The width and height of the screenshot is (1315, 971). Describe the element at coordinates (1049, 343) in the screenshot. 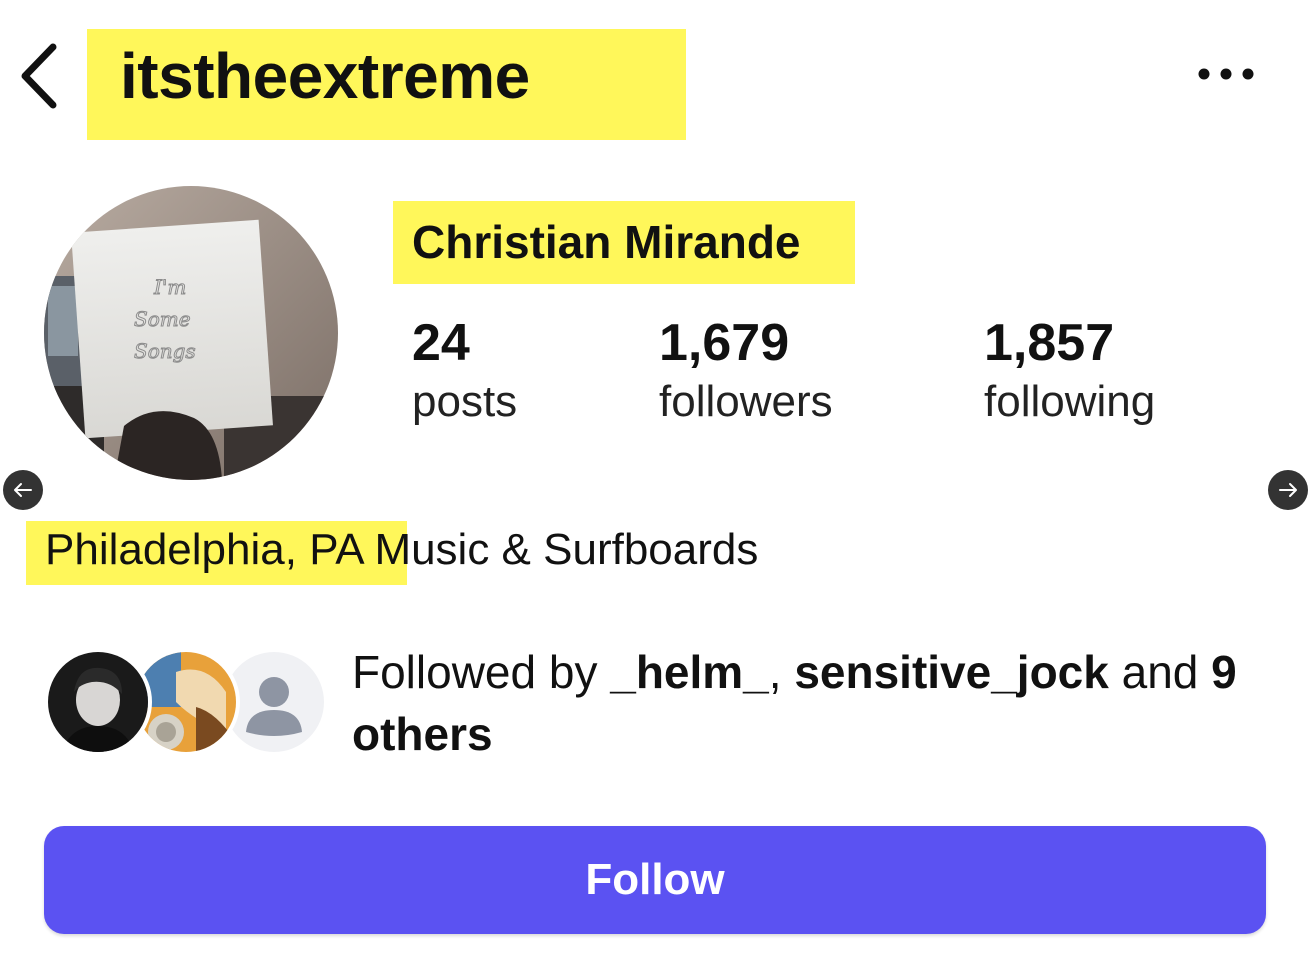

I see `stat-following-count: 1,857` at that location.